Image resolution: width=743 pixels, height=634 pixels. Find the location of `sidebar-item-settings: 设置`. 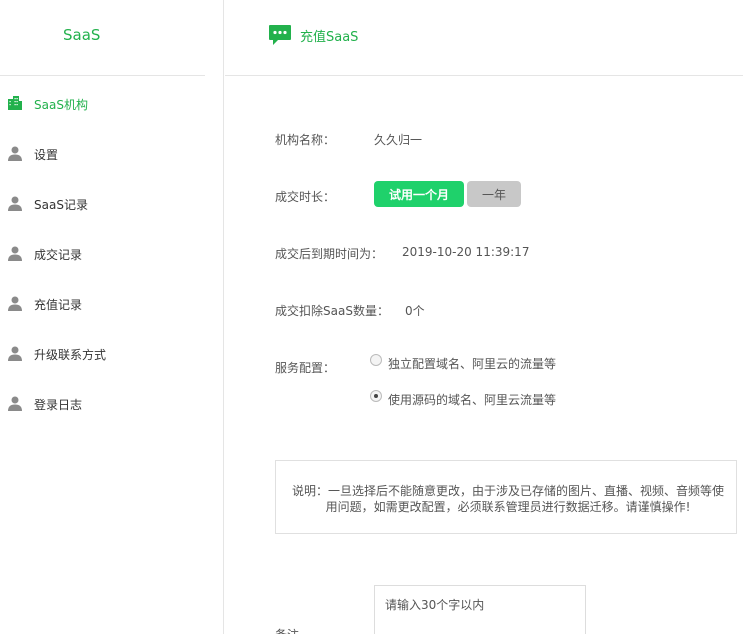

sidebar-item-settings: 设置 is located at coordinates (112, 154).